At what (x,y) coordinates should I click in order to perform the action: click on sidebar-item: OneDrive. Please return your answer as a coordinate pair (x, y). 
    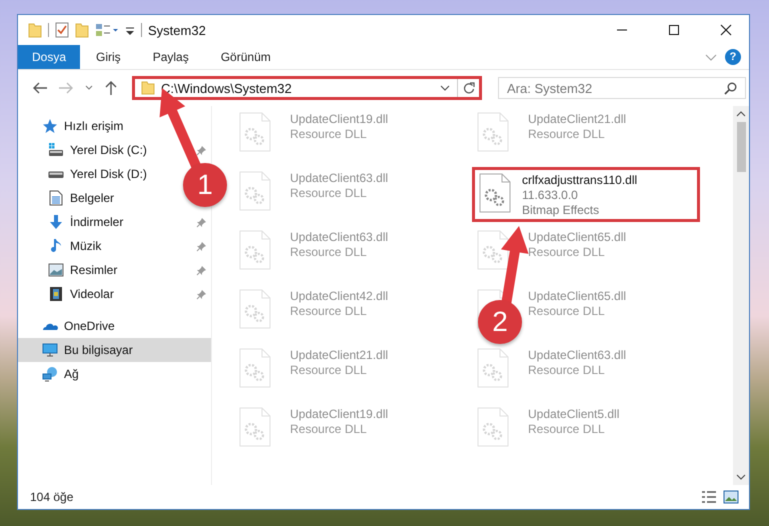
    Looking at the image, I should click on (114, 326).